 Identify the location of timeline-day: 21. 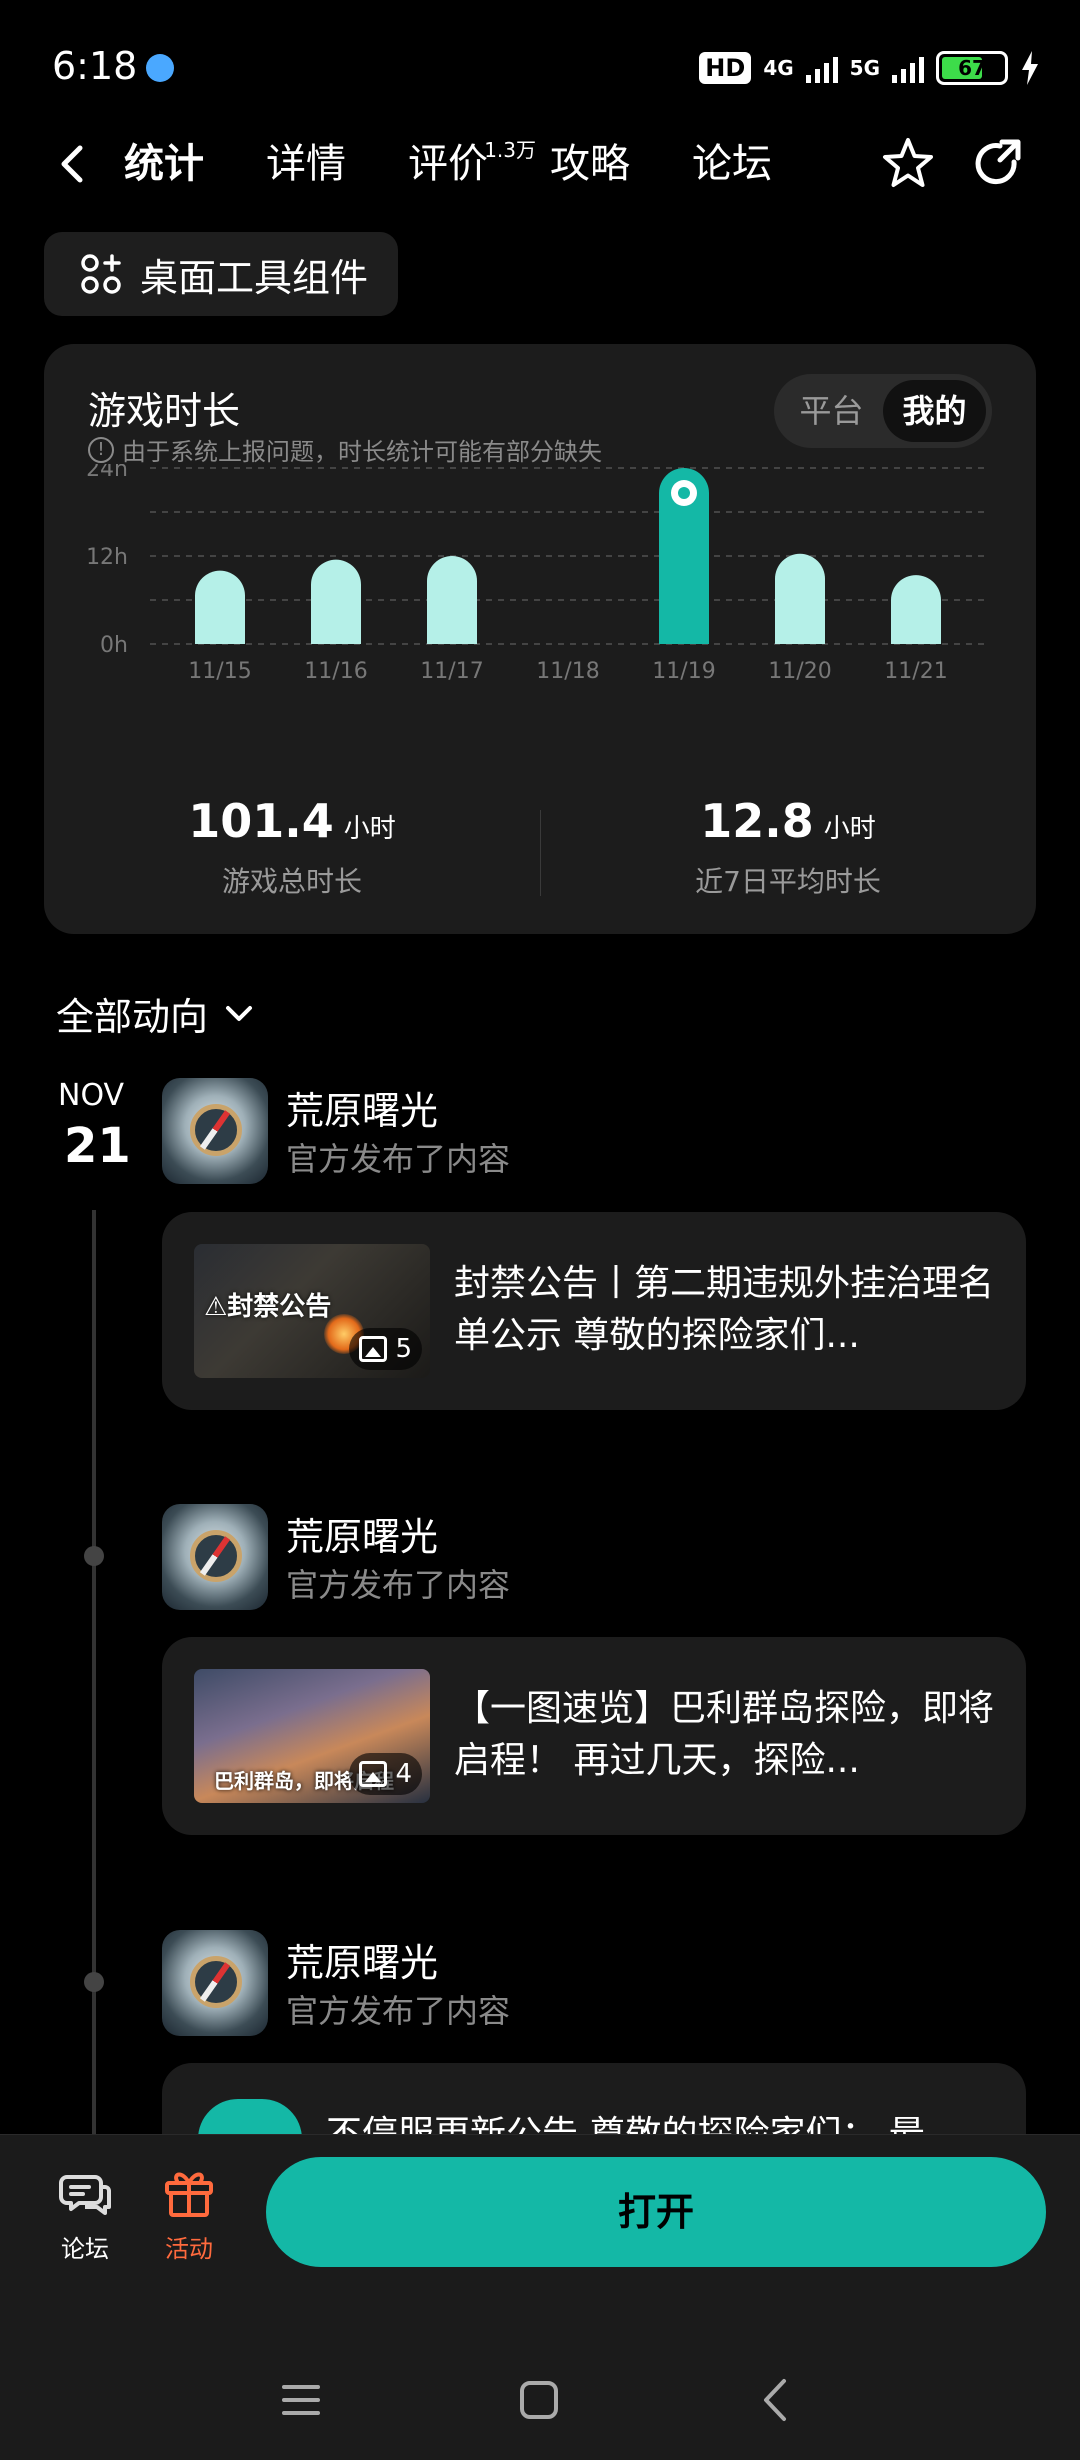
(97, 1146).